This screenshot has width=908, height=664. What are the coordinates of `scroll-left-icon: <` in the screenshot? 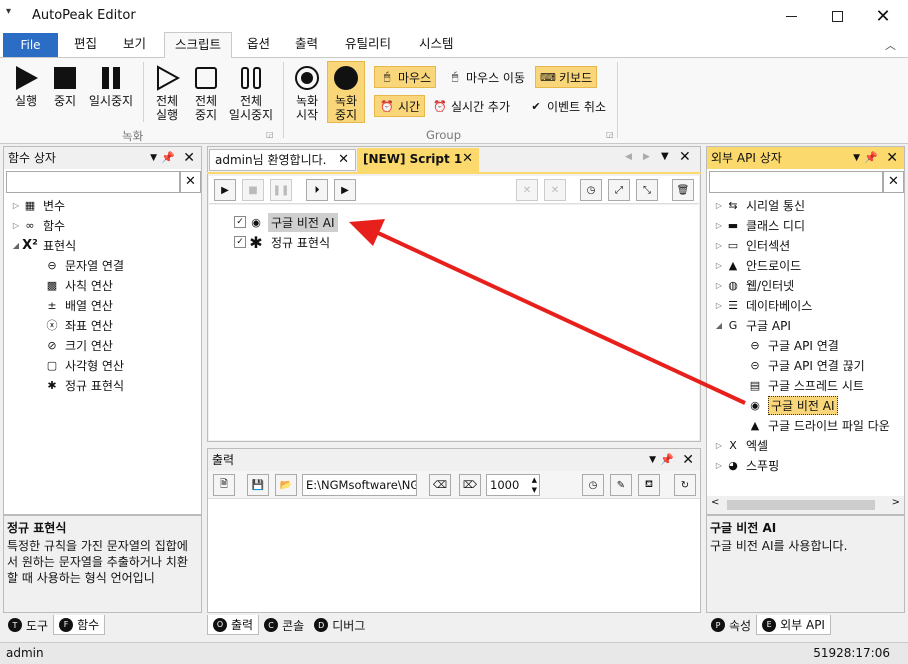 It's located at (715, 502).